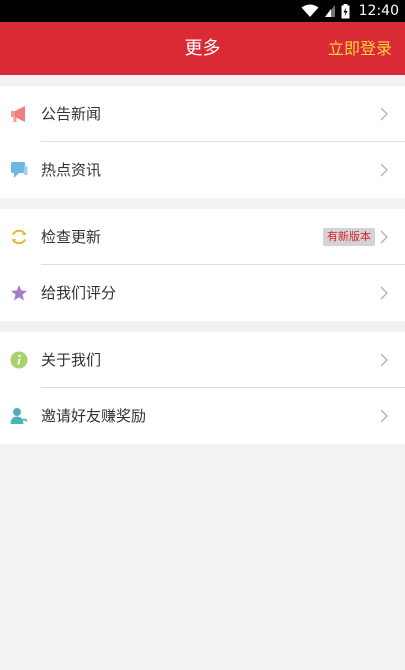 Image resolution: width=405 pixels, height=670 pixels. What do you see at coordinates (378, 11) in the screenshot?
I see `status-time: 12:40` at bounding box center [378, 11].